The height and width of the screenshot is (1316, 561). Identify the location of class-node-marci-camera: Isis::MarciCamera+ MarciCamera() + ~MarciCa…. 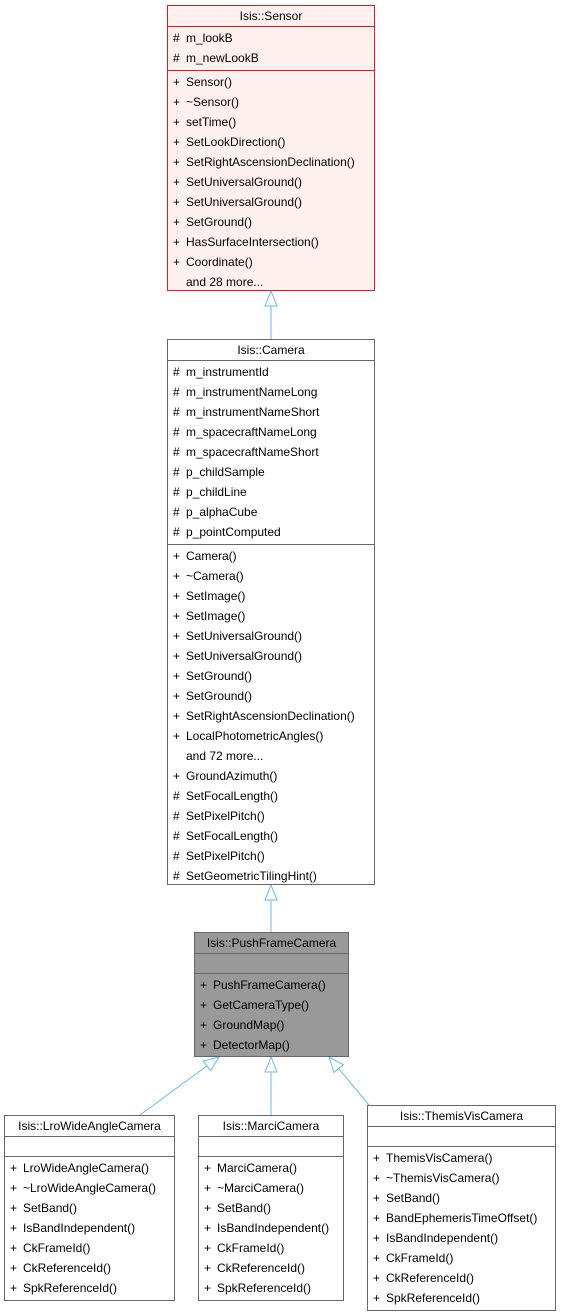
(271, 1208).